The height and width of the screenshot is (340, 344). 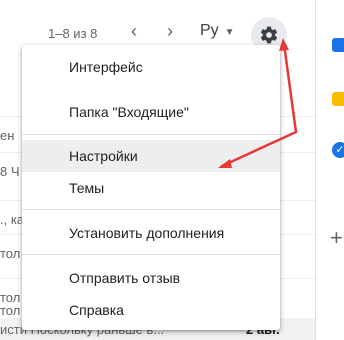 What do you see at coordinates (96, 310) in the screenshot?
I see `menu-item-label: Справка` at bounding box center [96, 310].